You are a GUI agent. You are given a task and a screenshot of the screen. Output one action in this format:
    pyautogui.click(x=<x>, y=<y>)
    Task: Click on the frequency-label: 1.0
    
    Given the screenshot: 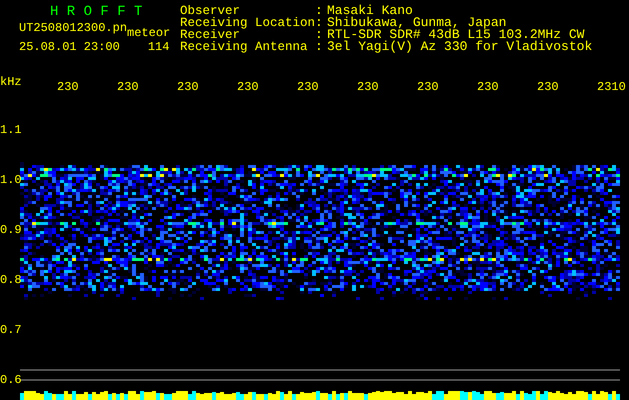 What is the action you would take?
    pyautogui.click(x=11, y=180)
    